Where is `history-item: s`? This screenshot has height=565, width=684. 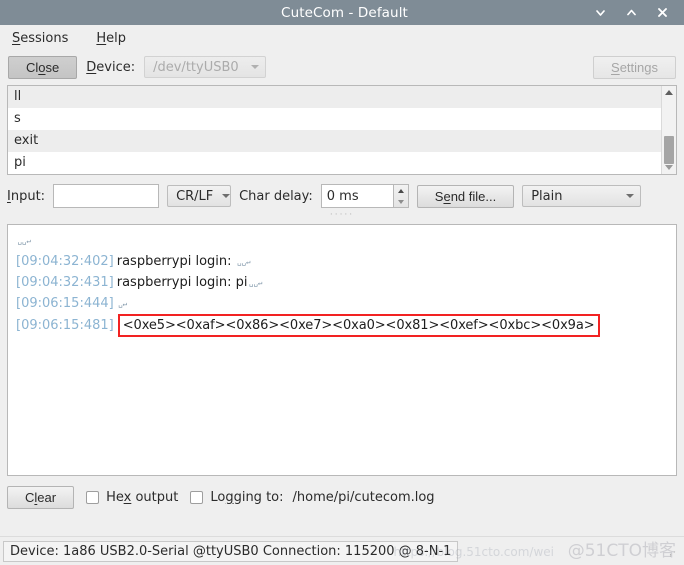 history-item: s is located at coordinates (334, 119).